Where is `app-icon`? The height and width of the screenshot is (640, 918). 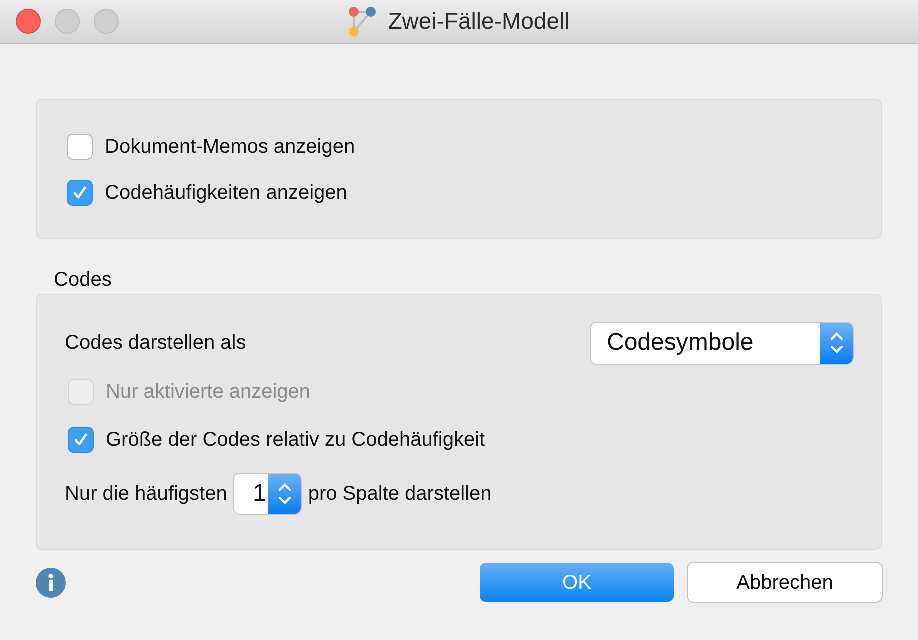 app-icon is located at coordinates (363, 22).